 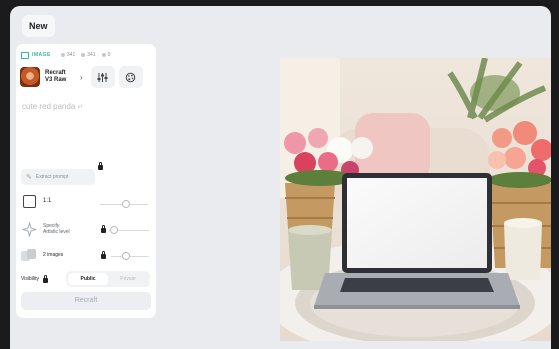 What do you see at coordinates (56, 80) in the screenshot?
I see `model-name-line2: V3 Raw` at bounding box center [56, 80].